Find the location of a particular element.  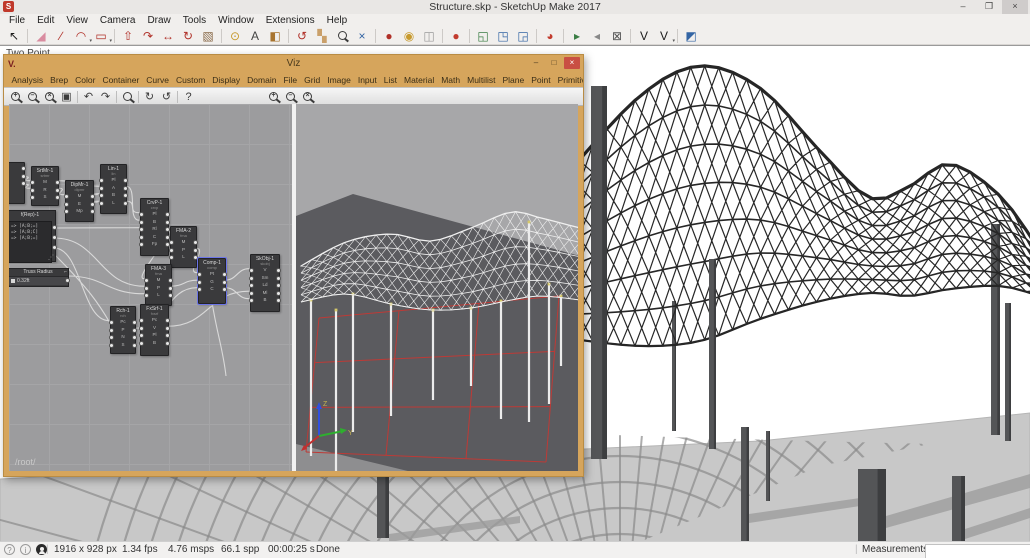

viz-refresh-icon: ↻ is located at coordinates (149, 97).